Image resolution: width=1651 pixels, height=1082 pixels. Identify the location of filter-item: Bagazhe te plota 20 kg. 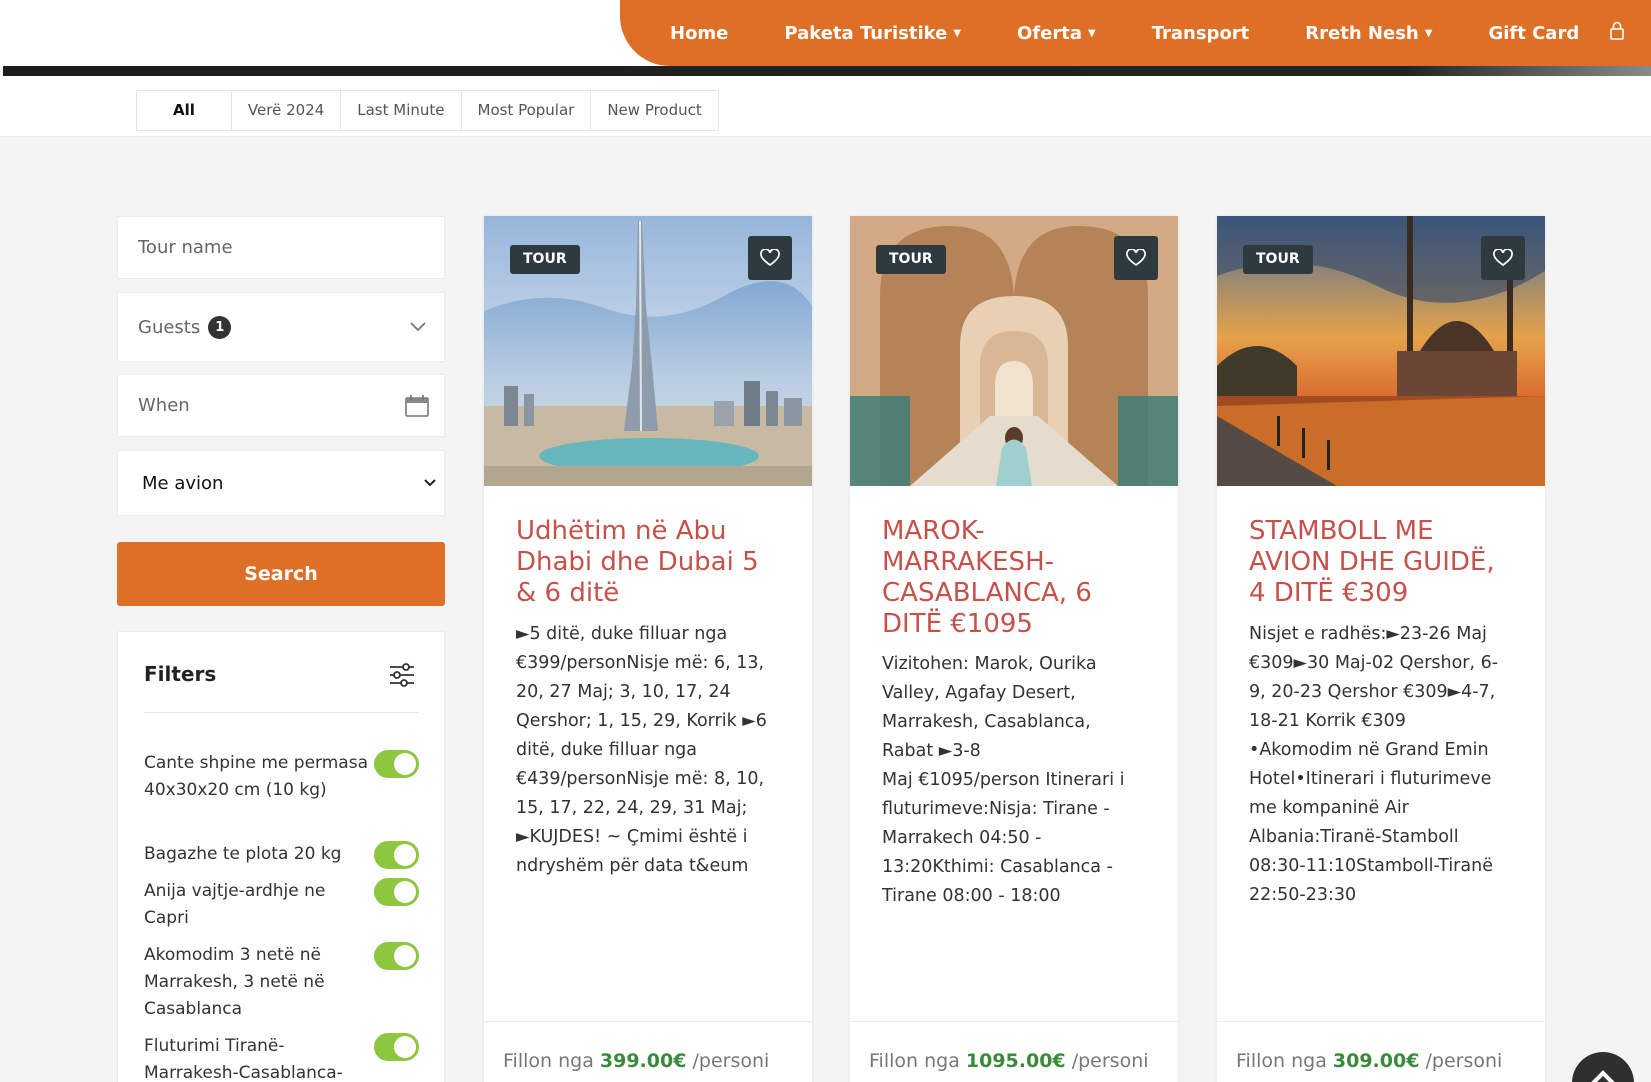
(284, 855).